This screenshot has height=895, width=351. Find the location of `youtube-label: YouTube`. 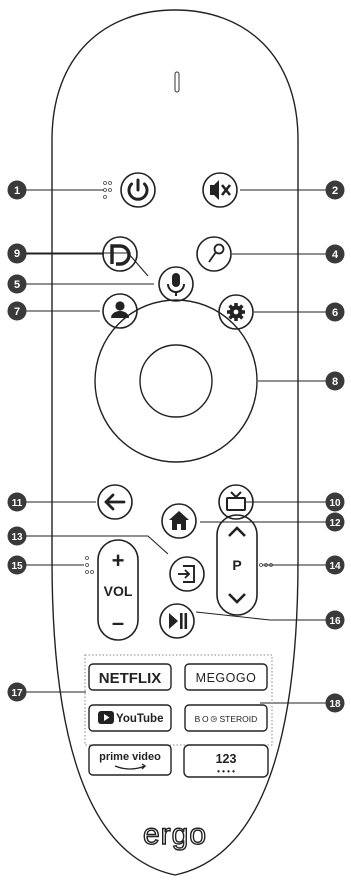

youtube-label: YouTube is located at coordinates (139, 719).